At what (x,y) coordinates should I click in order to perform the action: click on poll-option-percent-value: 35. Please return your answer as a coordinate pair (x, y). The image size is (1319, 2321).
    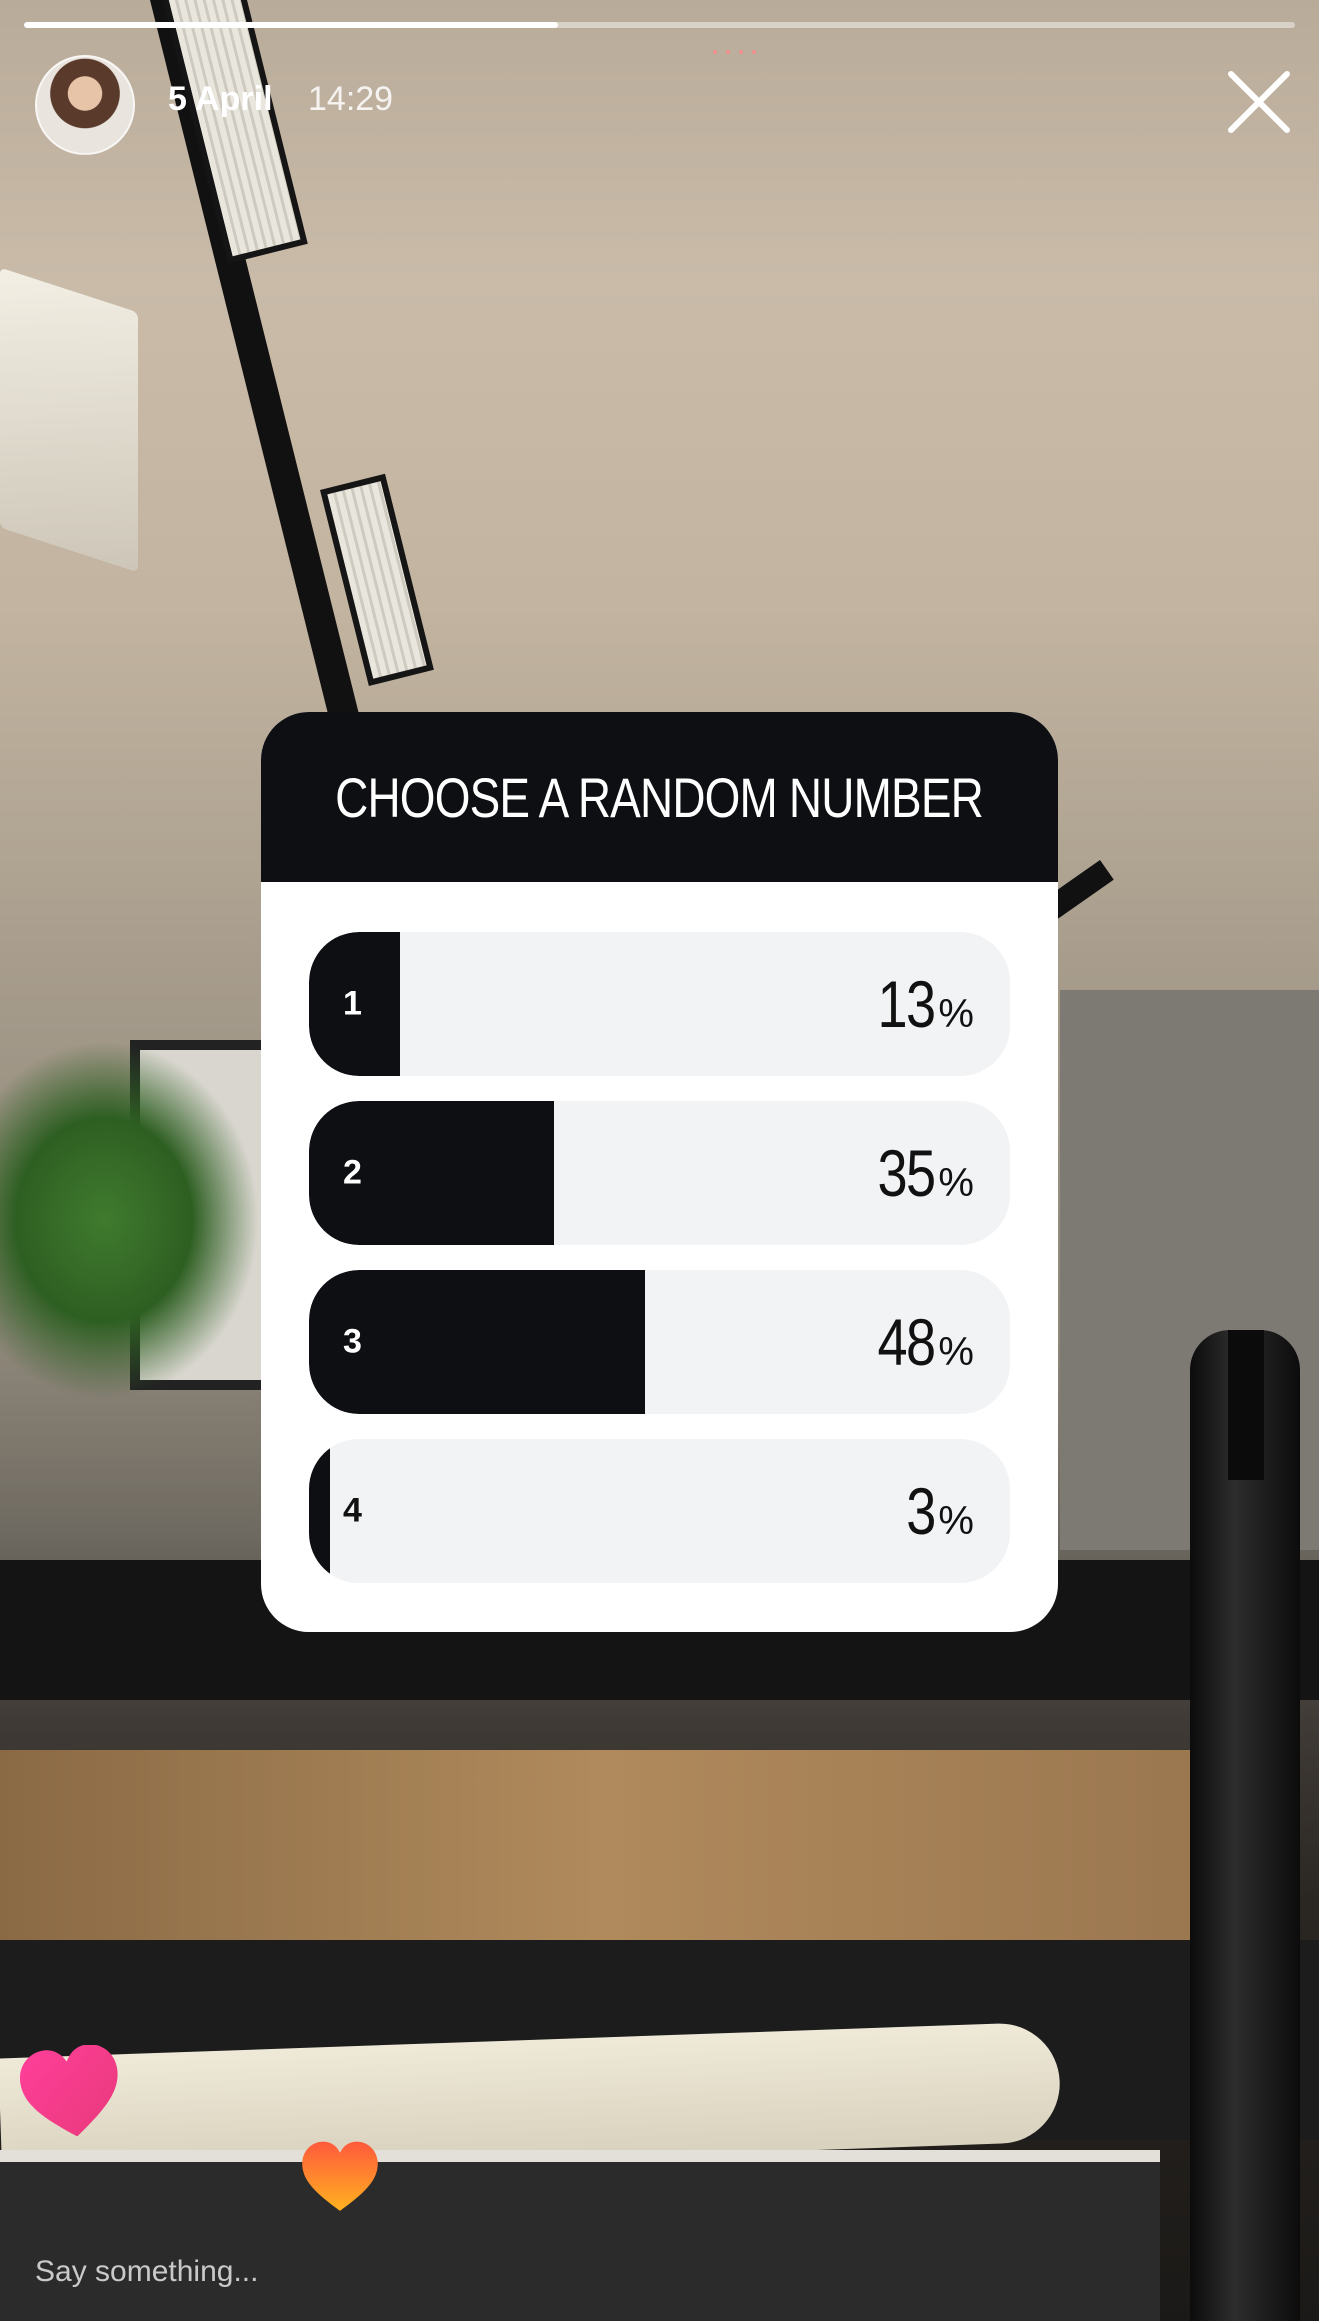
    Looking at the image, I should click on (906, 1173).